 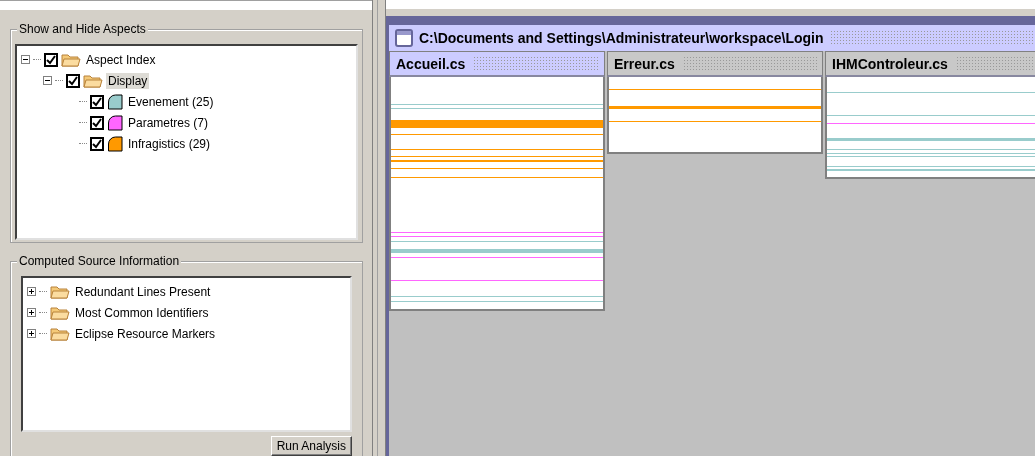 I want to click on tree-item: Aspect Index, so click(x=121, y=59).